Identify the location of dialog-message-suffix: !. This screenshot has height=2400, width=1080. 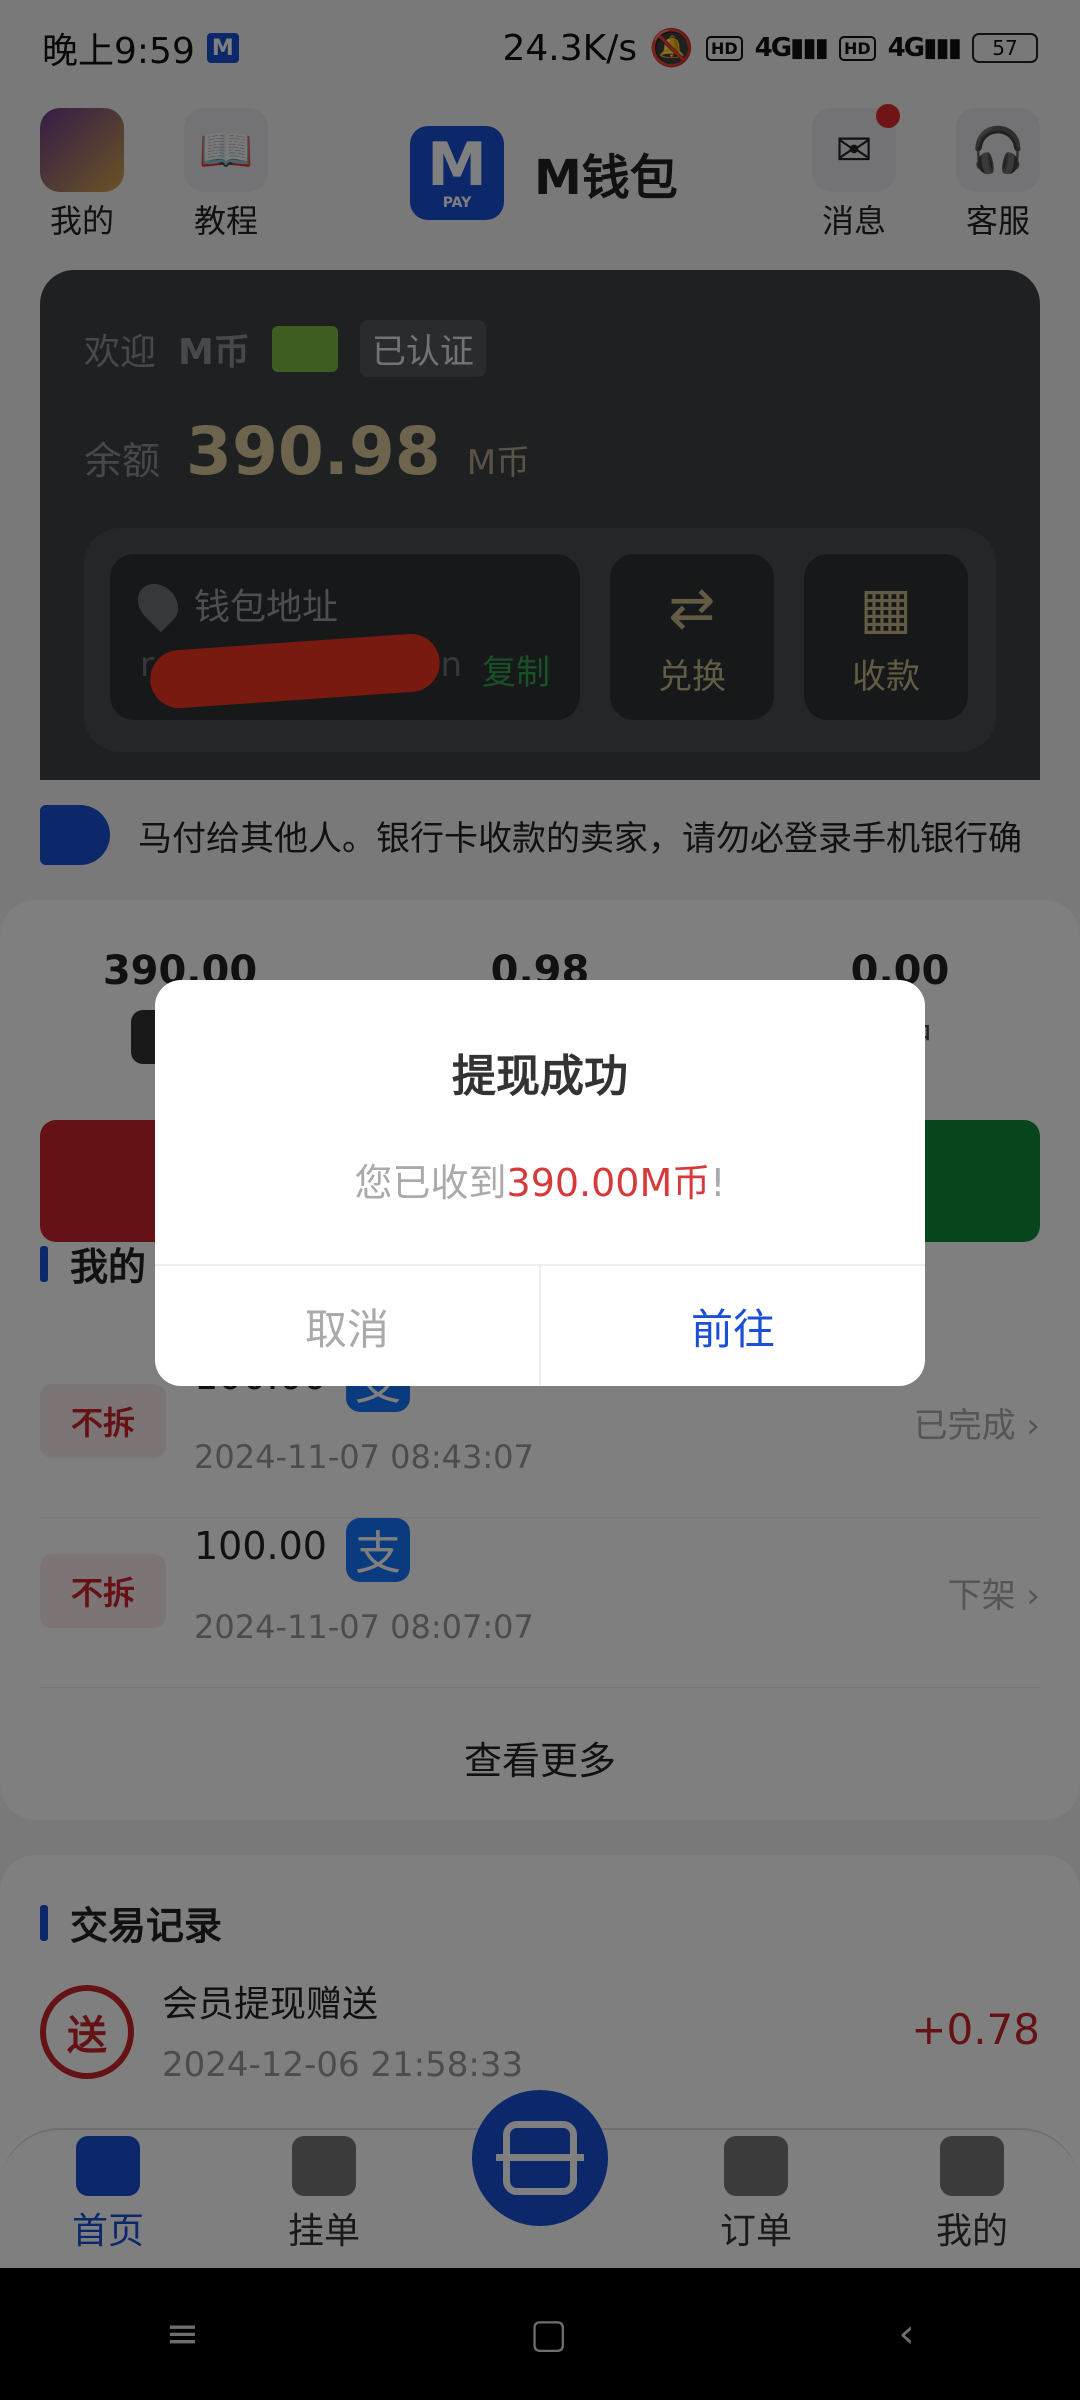
(718, 1183).